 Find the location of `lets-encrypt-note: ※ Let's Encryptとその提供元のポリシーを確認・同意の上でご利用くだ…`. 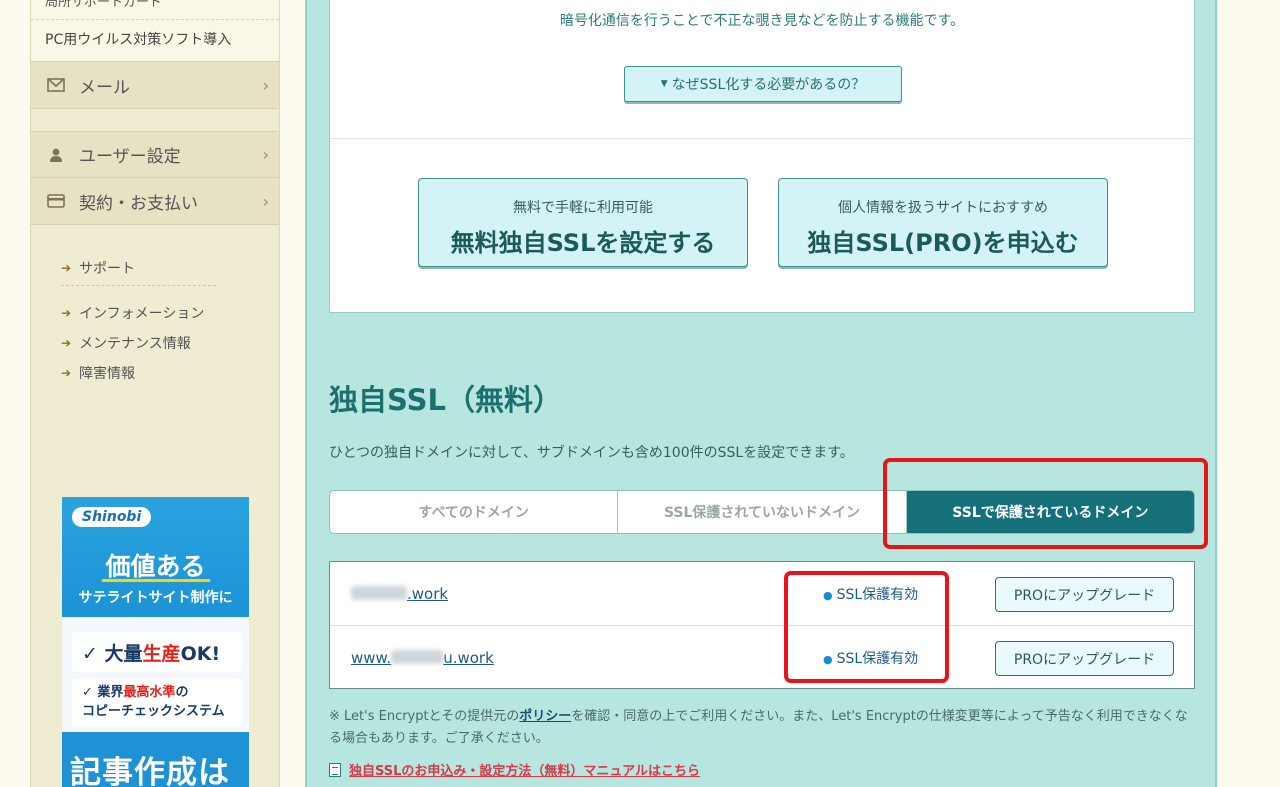

lets-encrypt-note: ※ Let's Encryptとその提供元のポリシーを確認・同意の上でご利用くだ… is located at coordinates (758, 727).